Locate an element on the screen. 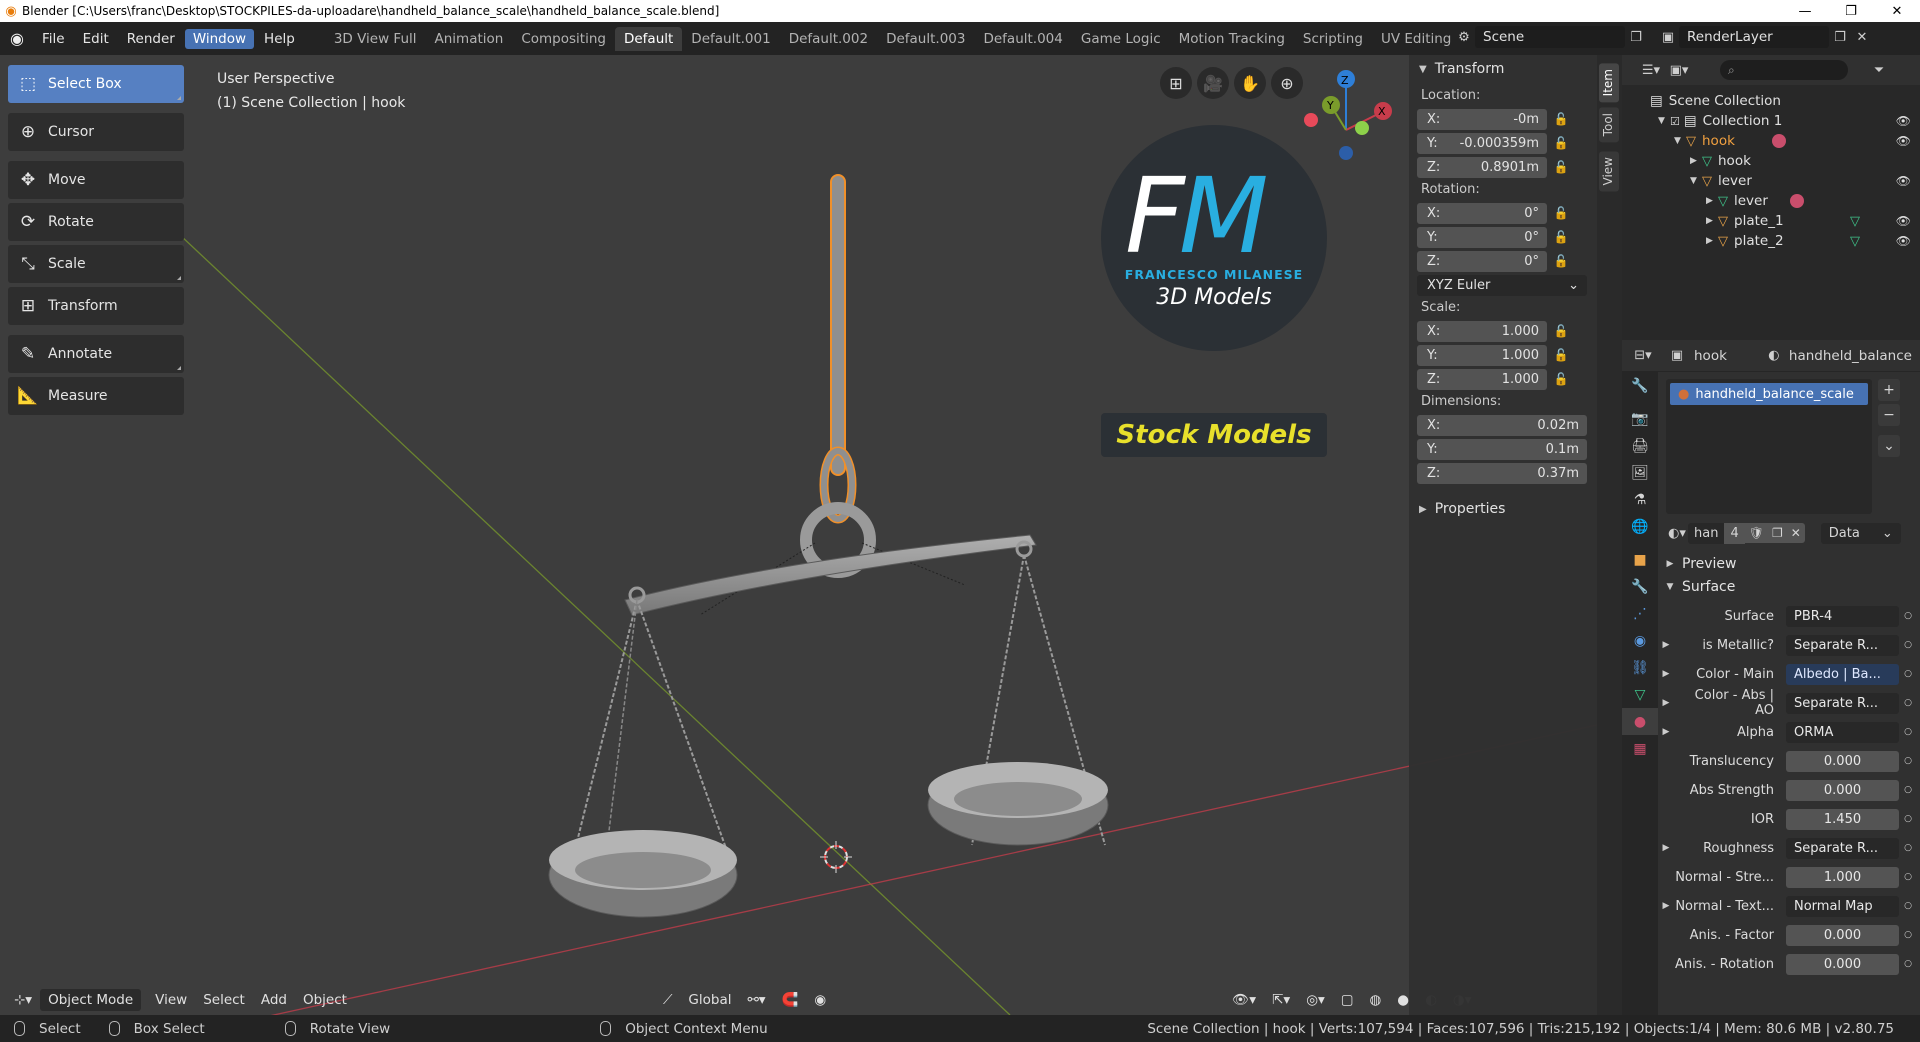 This screenshot has width=1920, height=1042. material-slot-item: ● handheld_balance_scale is located at coordinates (1769, 394).